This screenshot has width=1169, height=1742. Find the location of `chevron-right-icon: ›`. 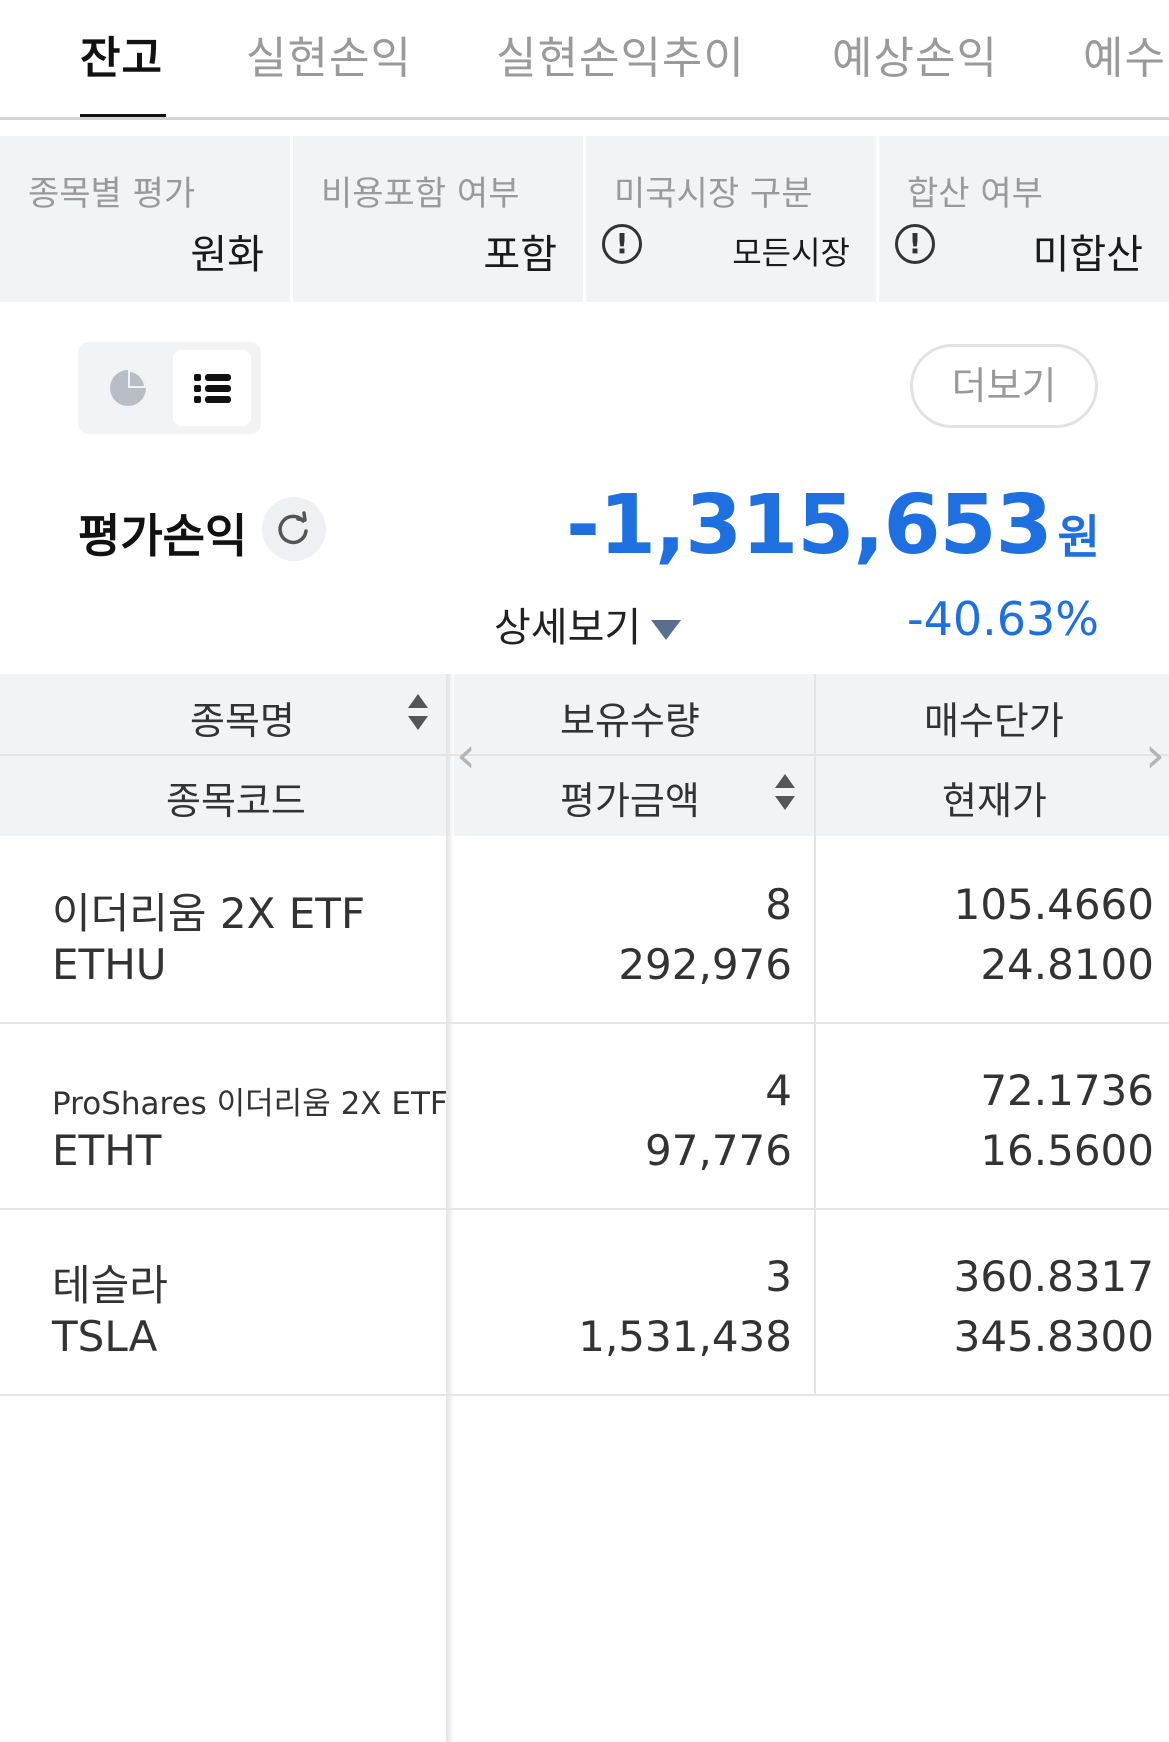

chevron-right-icon: › is located at coordinates (1155, 755).